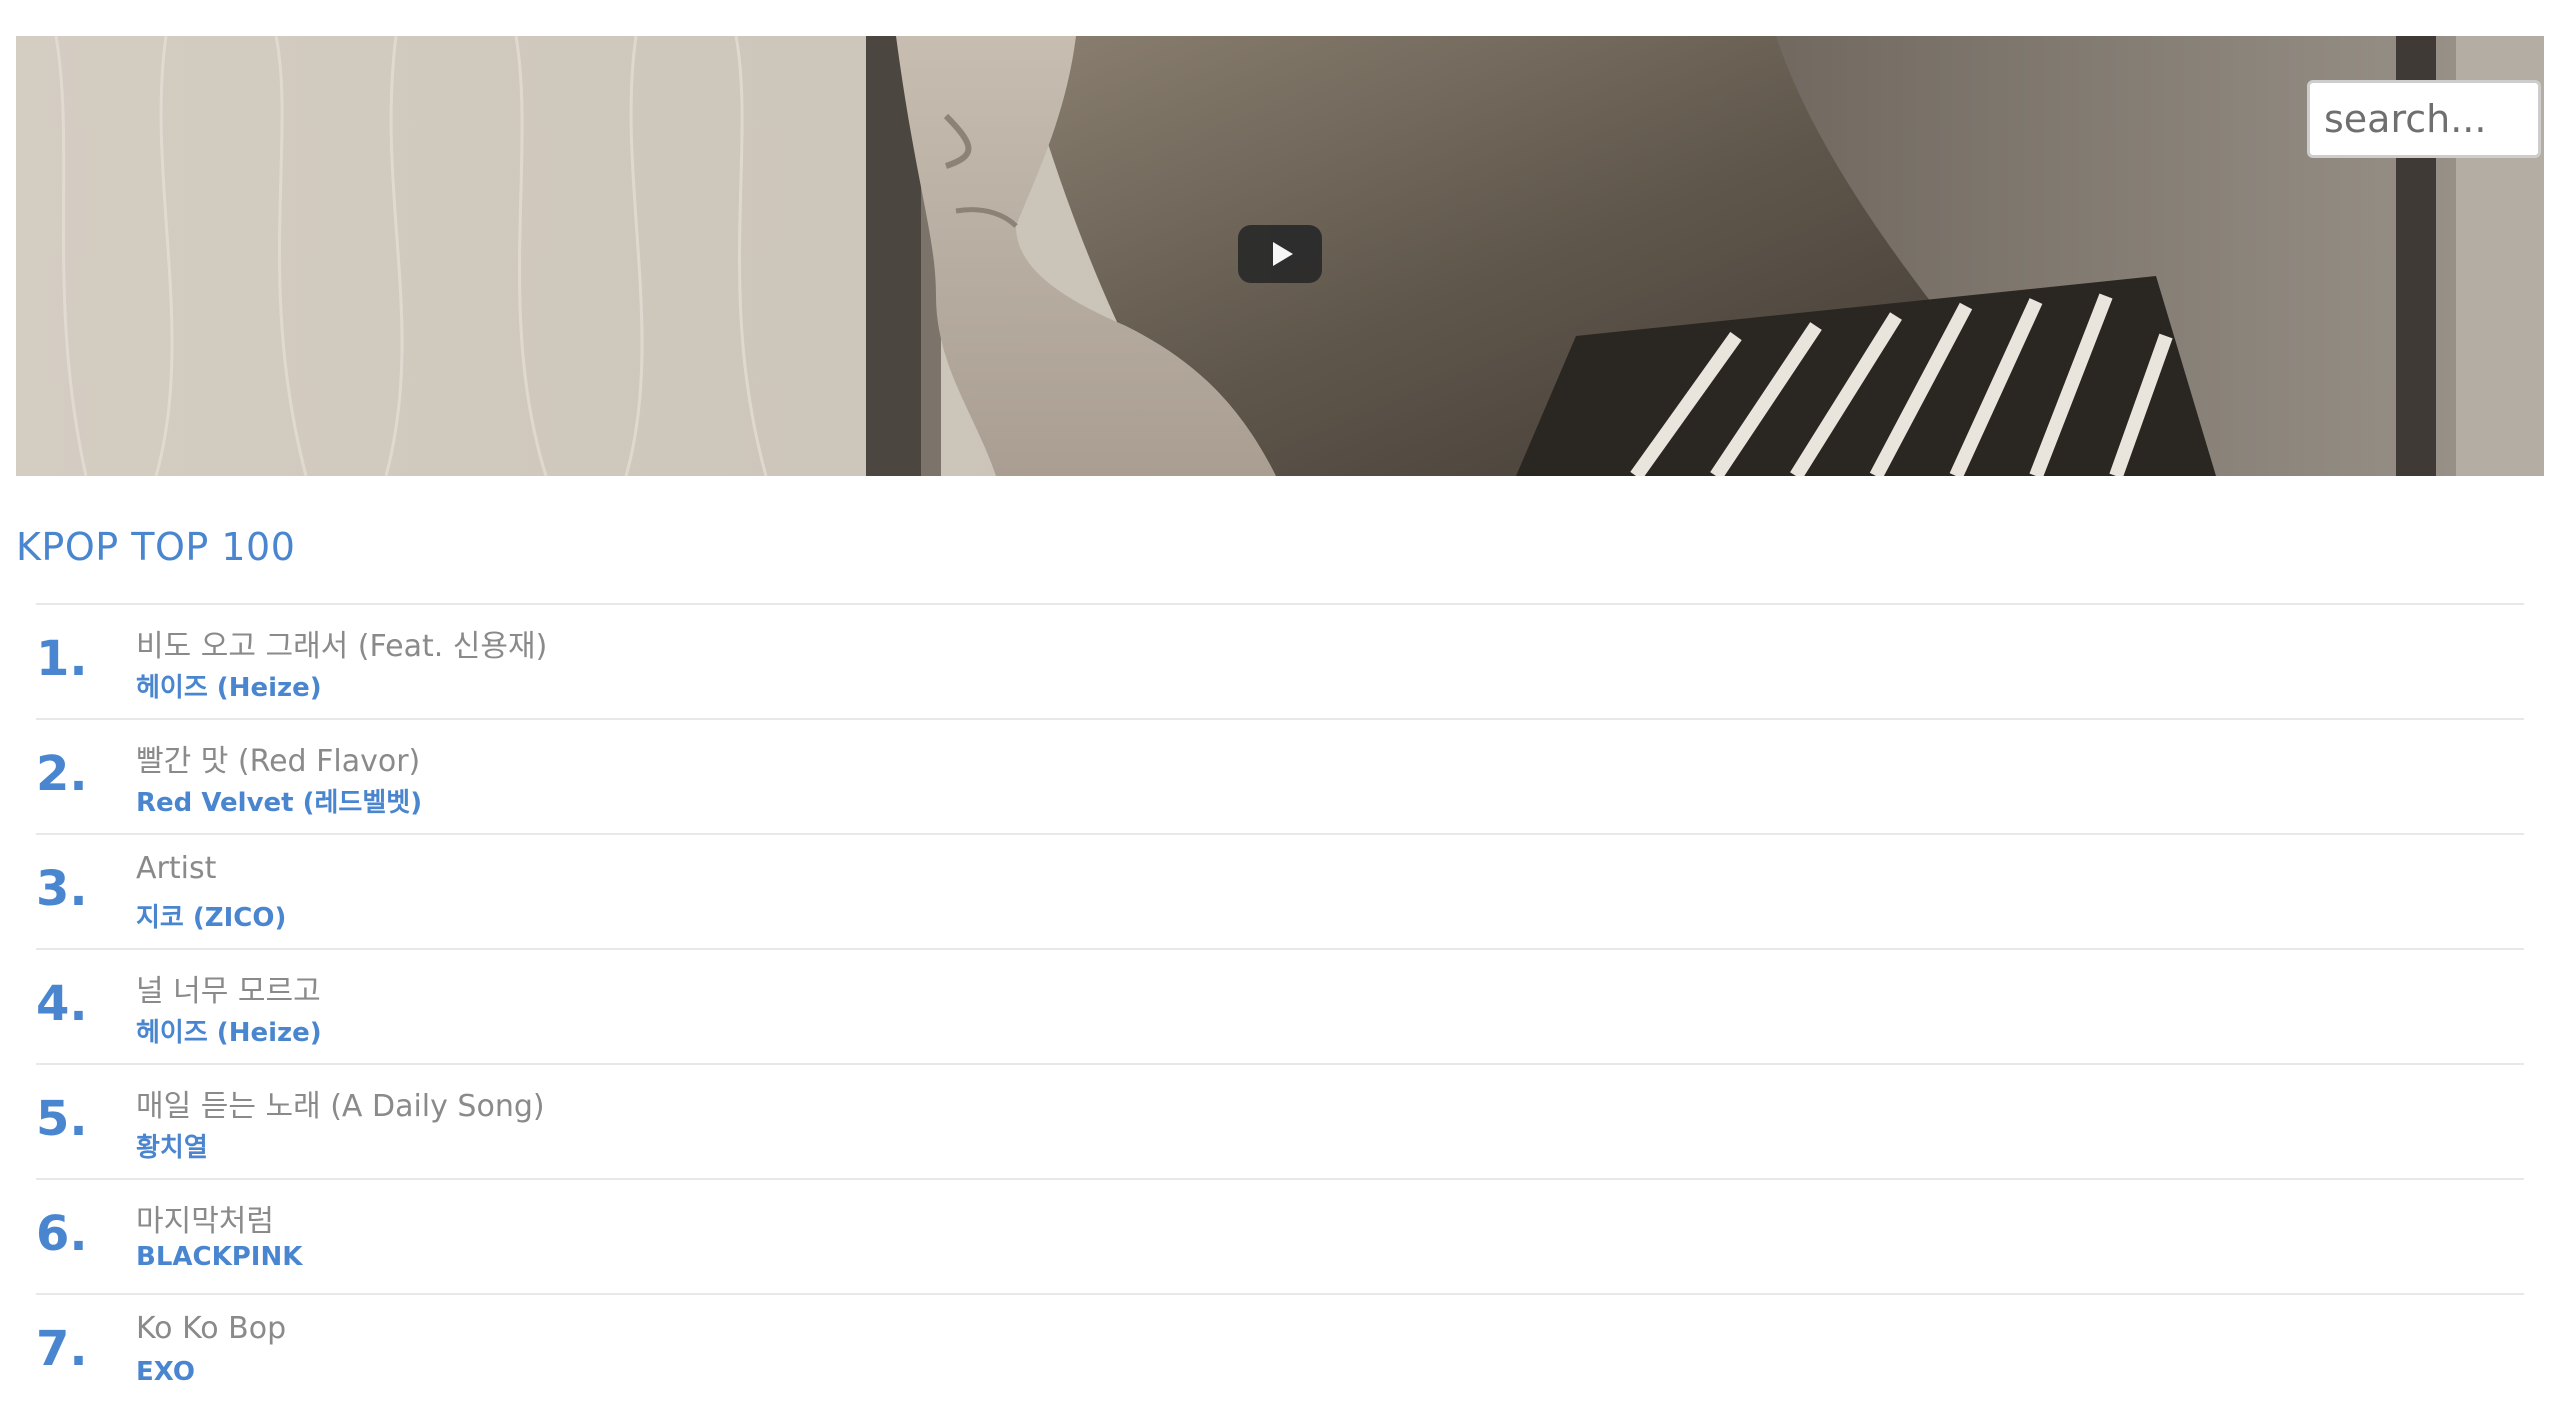 Image resolution: width=2560 pixels, height=1408 pixels. Describe the element at coordinates (1280, 775) in the screenshot. I see `song-row: 2. 빨간 맛 (Red Flavor) Red Velvet (레드벨벳)` at that location.